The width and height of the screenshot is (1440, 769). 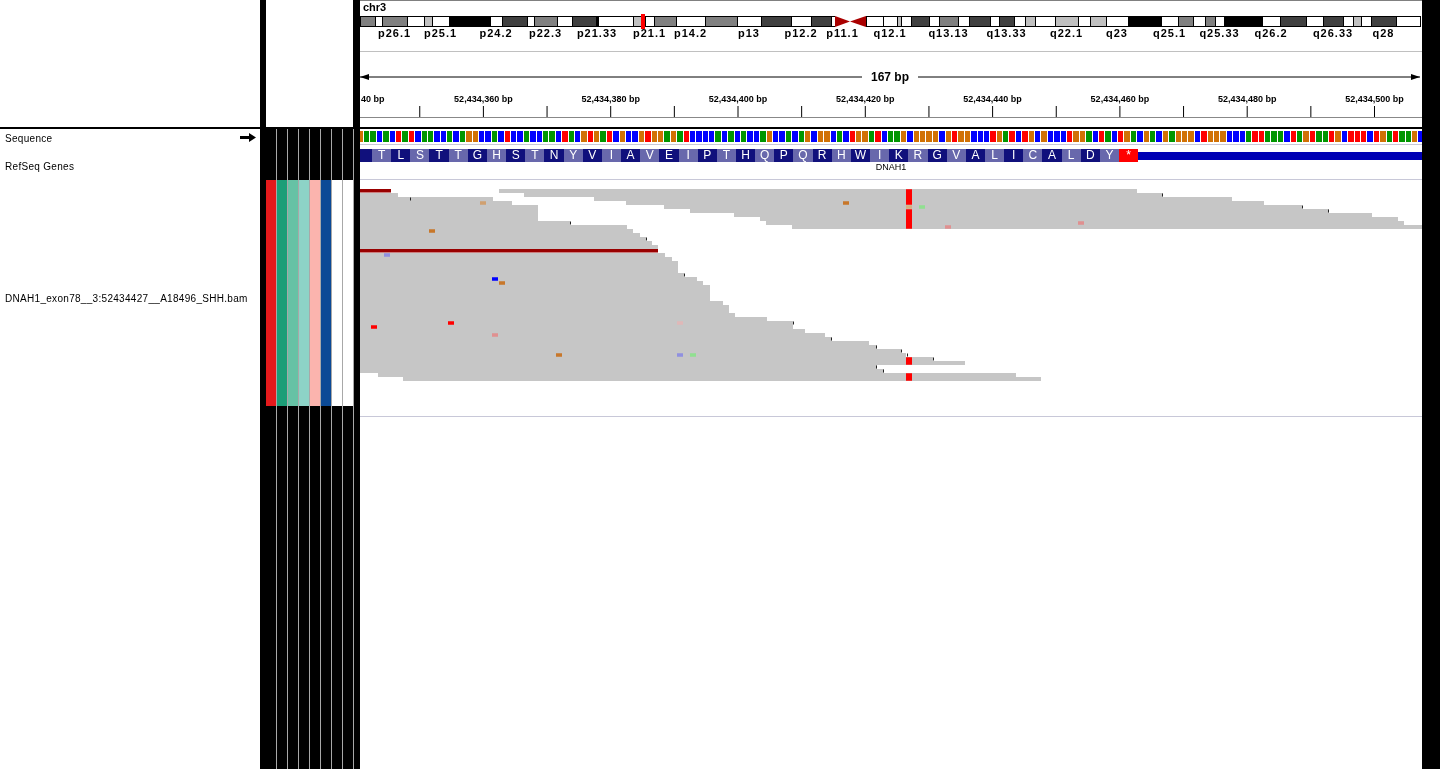 I want to click on band-label: p21.33, so click(x=597, y=33).